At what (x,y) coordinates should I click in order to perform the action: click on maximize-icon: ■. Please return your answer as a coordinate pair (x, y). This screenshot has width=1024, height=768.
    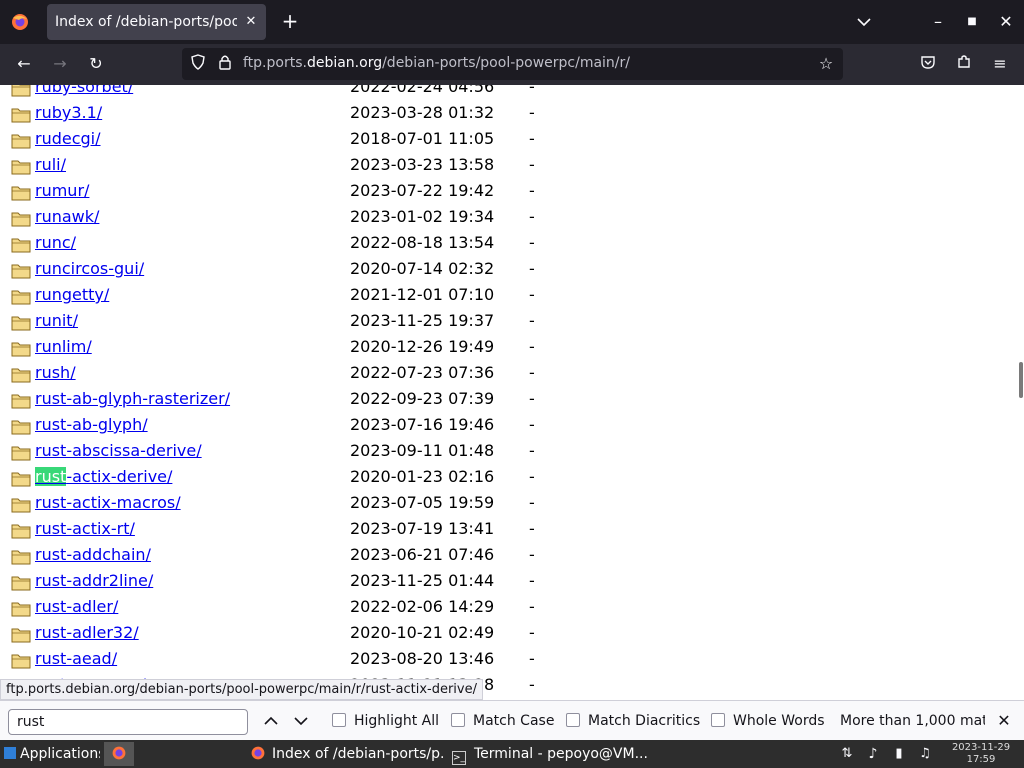
    Looking at the image, I should click on (972, 22).